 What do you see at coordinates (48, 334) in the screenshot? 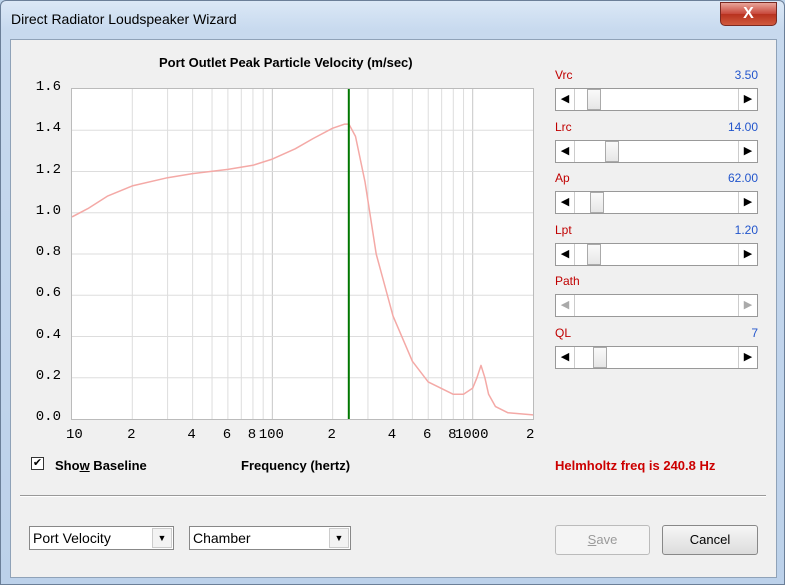
I see `y-tick-label: 0.4` at bounding box center [48, 334].